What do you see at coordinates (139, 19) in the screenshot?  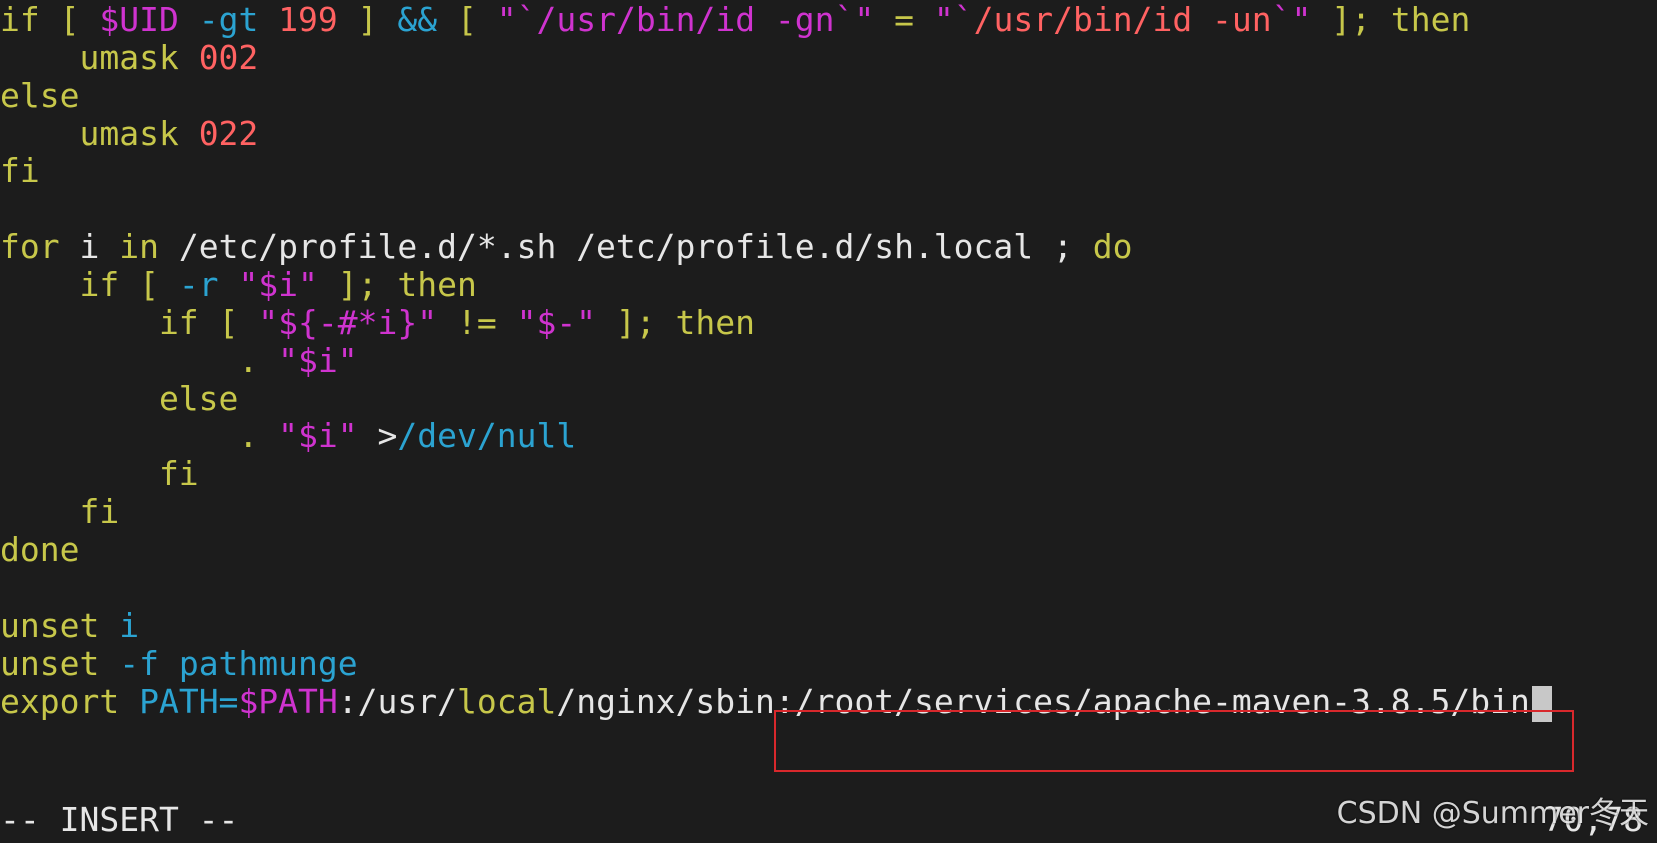 I see `code-token: $UID` at bounding box center [139, 19].